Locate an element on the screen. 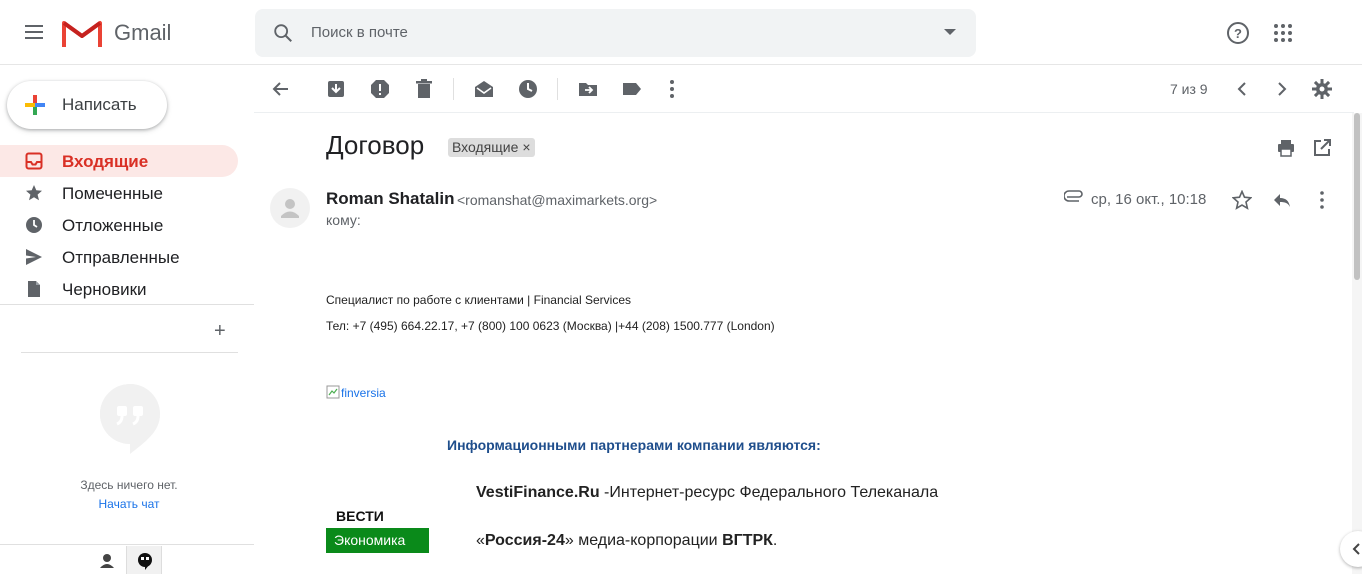 The height and width of the screenshot is (574, 1362). star-icon is located at coordinates (34, 193).